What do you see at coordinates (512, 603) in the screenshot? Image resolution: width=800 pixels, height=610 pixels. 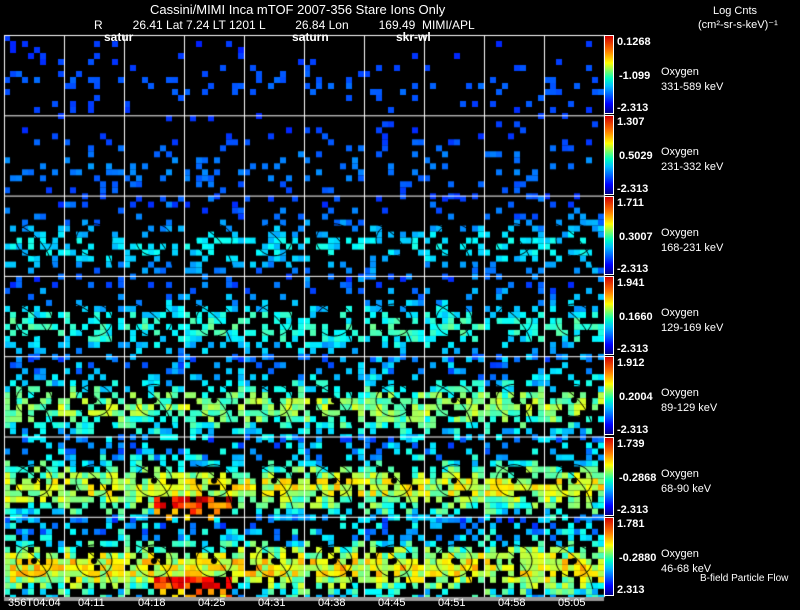 I see `x-tick-label: 04:58` at bounding box center [512, 603].